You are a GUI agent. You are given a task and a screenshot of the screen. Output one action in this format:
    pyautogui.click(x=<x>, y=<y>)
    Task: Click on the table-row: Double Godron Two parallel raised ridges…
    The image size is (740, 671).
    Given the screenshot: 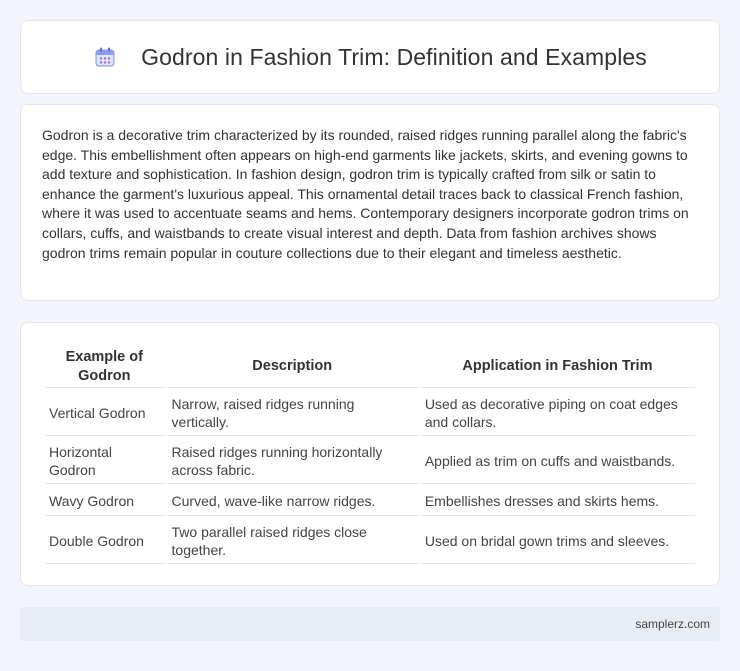 What is the action you would take?
    pyautogui.click(x=369, y=541)
    